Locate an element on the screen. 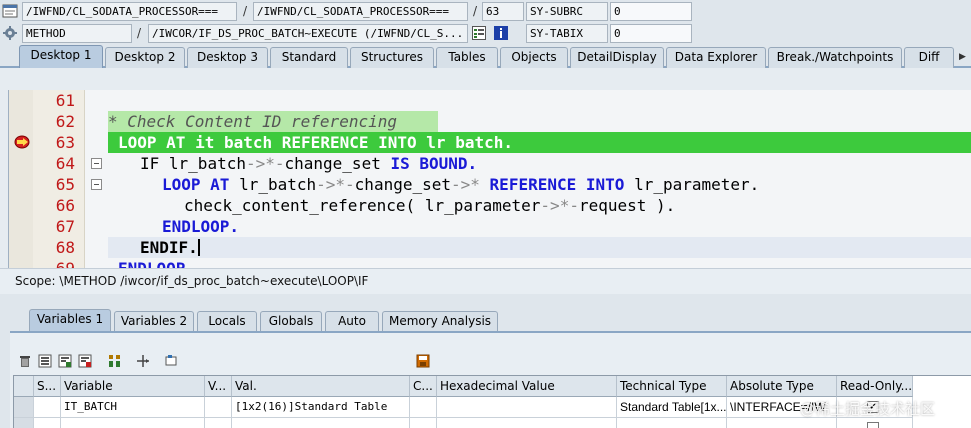  tab-structures: Structures is located at coordinates (392, 57).